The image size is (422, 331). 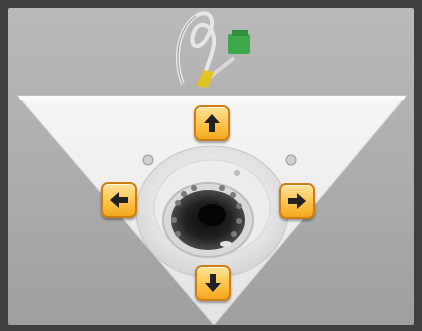 I want to click on arrow-right-icon, so click(x=297, y=201).